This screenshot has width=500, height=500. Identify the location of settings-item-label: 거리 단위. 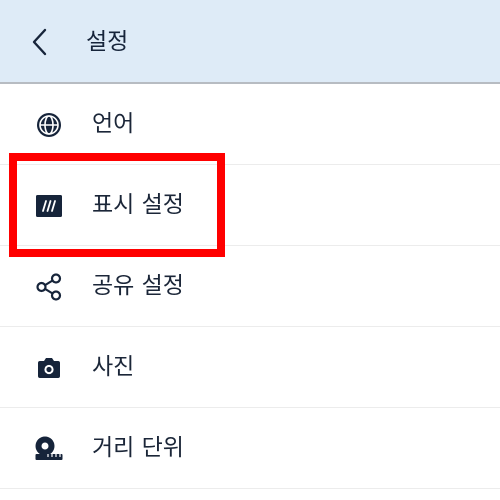
(138, 448).